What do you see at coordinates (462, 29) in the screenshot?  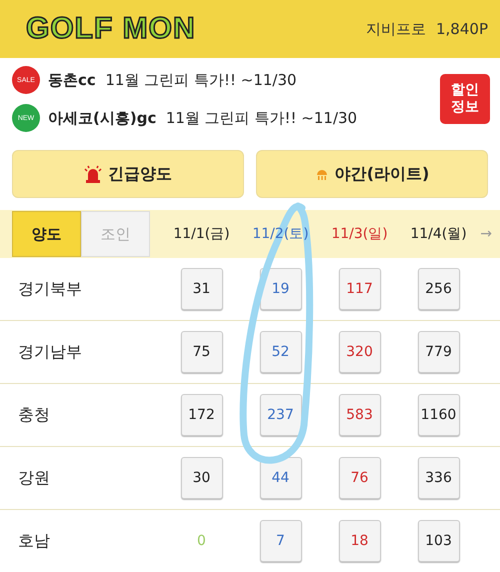 I see `points-balance: 1,840P` at bounding box center [462, 29].